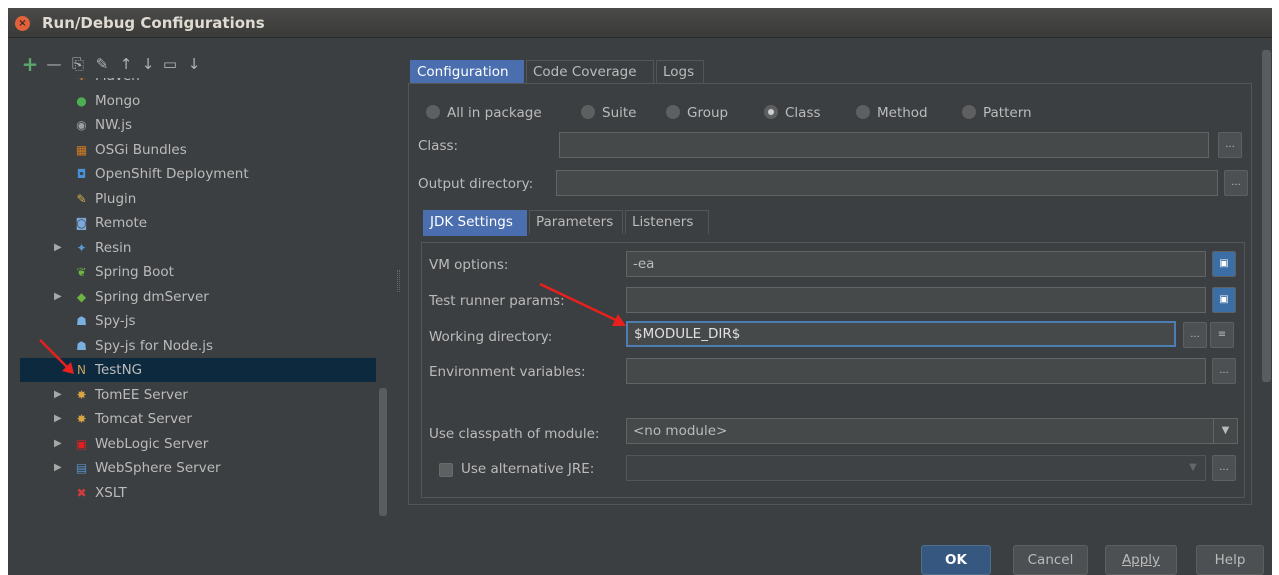 This screenshot has height=575, width=1279. I want to click on radio-class: Class, so click(792, 113).